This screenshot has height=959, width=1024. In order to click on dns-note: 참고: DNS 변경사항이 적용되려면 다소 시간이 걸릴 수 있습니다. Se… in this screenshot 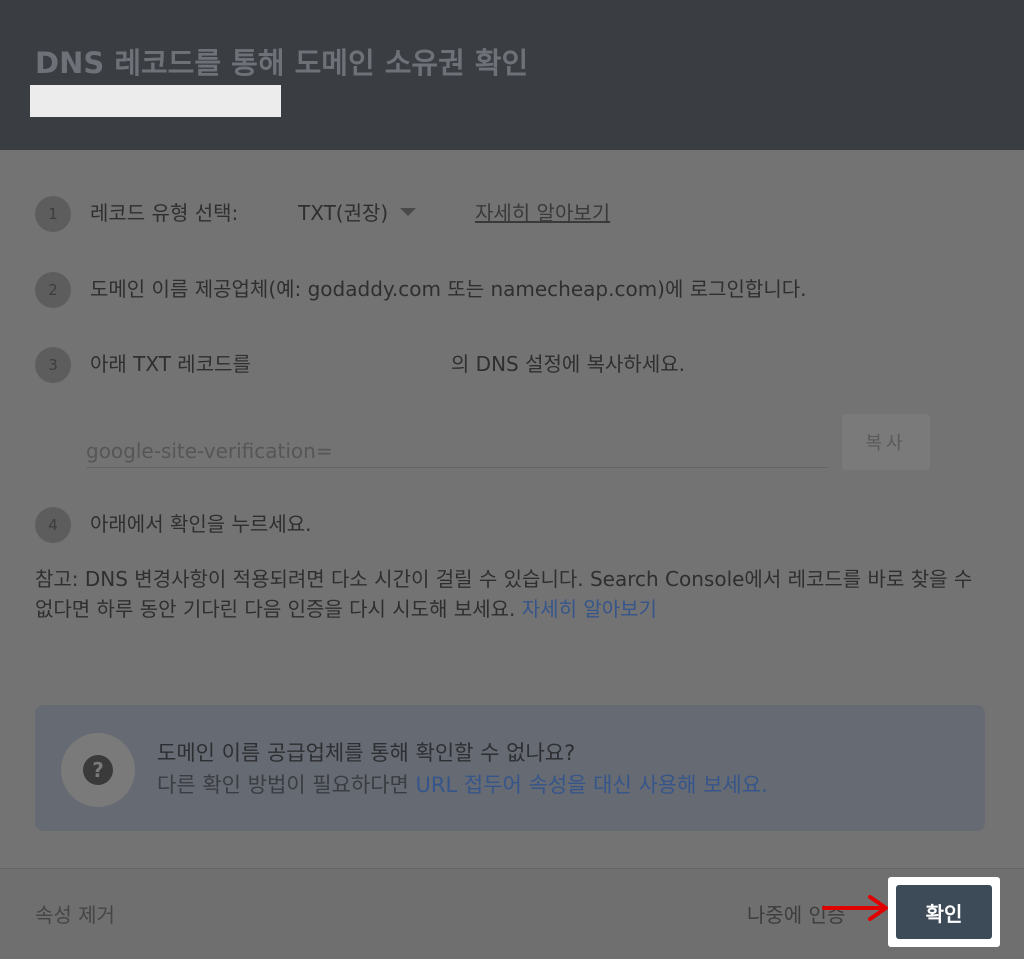, I will do `click(512, 594)`.